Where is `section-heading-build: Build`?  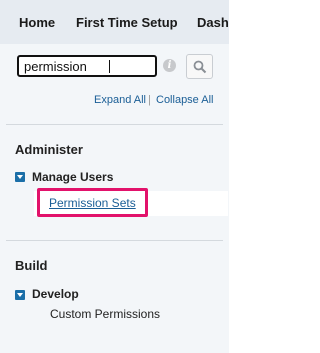 section-heading-build: Build is located at coordinates (31, 265).